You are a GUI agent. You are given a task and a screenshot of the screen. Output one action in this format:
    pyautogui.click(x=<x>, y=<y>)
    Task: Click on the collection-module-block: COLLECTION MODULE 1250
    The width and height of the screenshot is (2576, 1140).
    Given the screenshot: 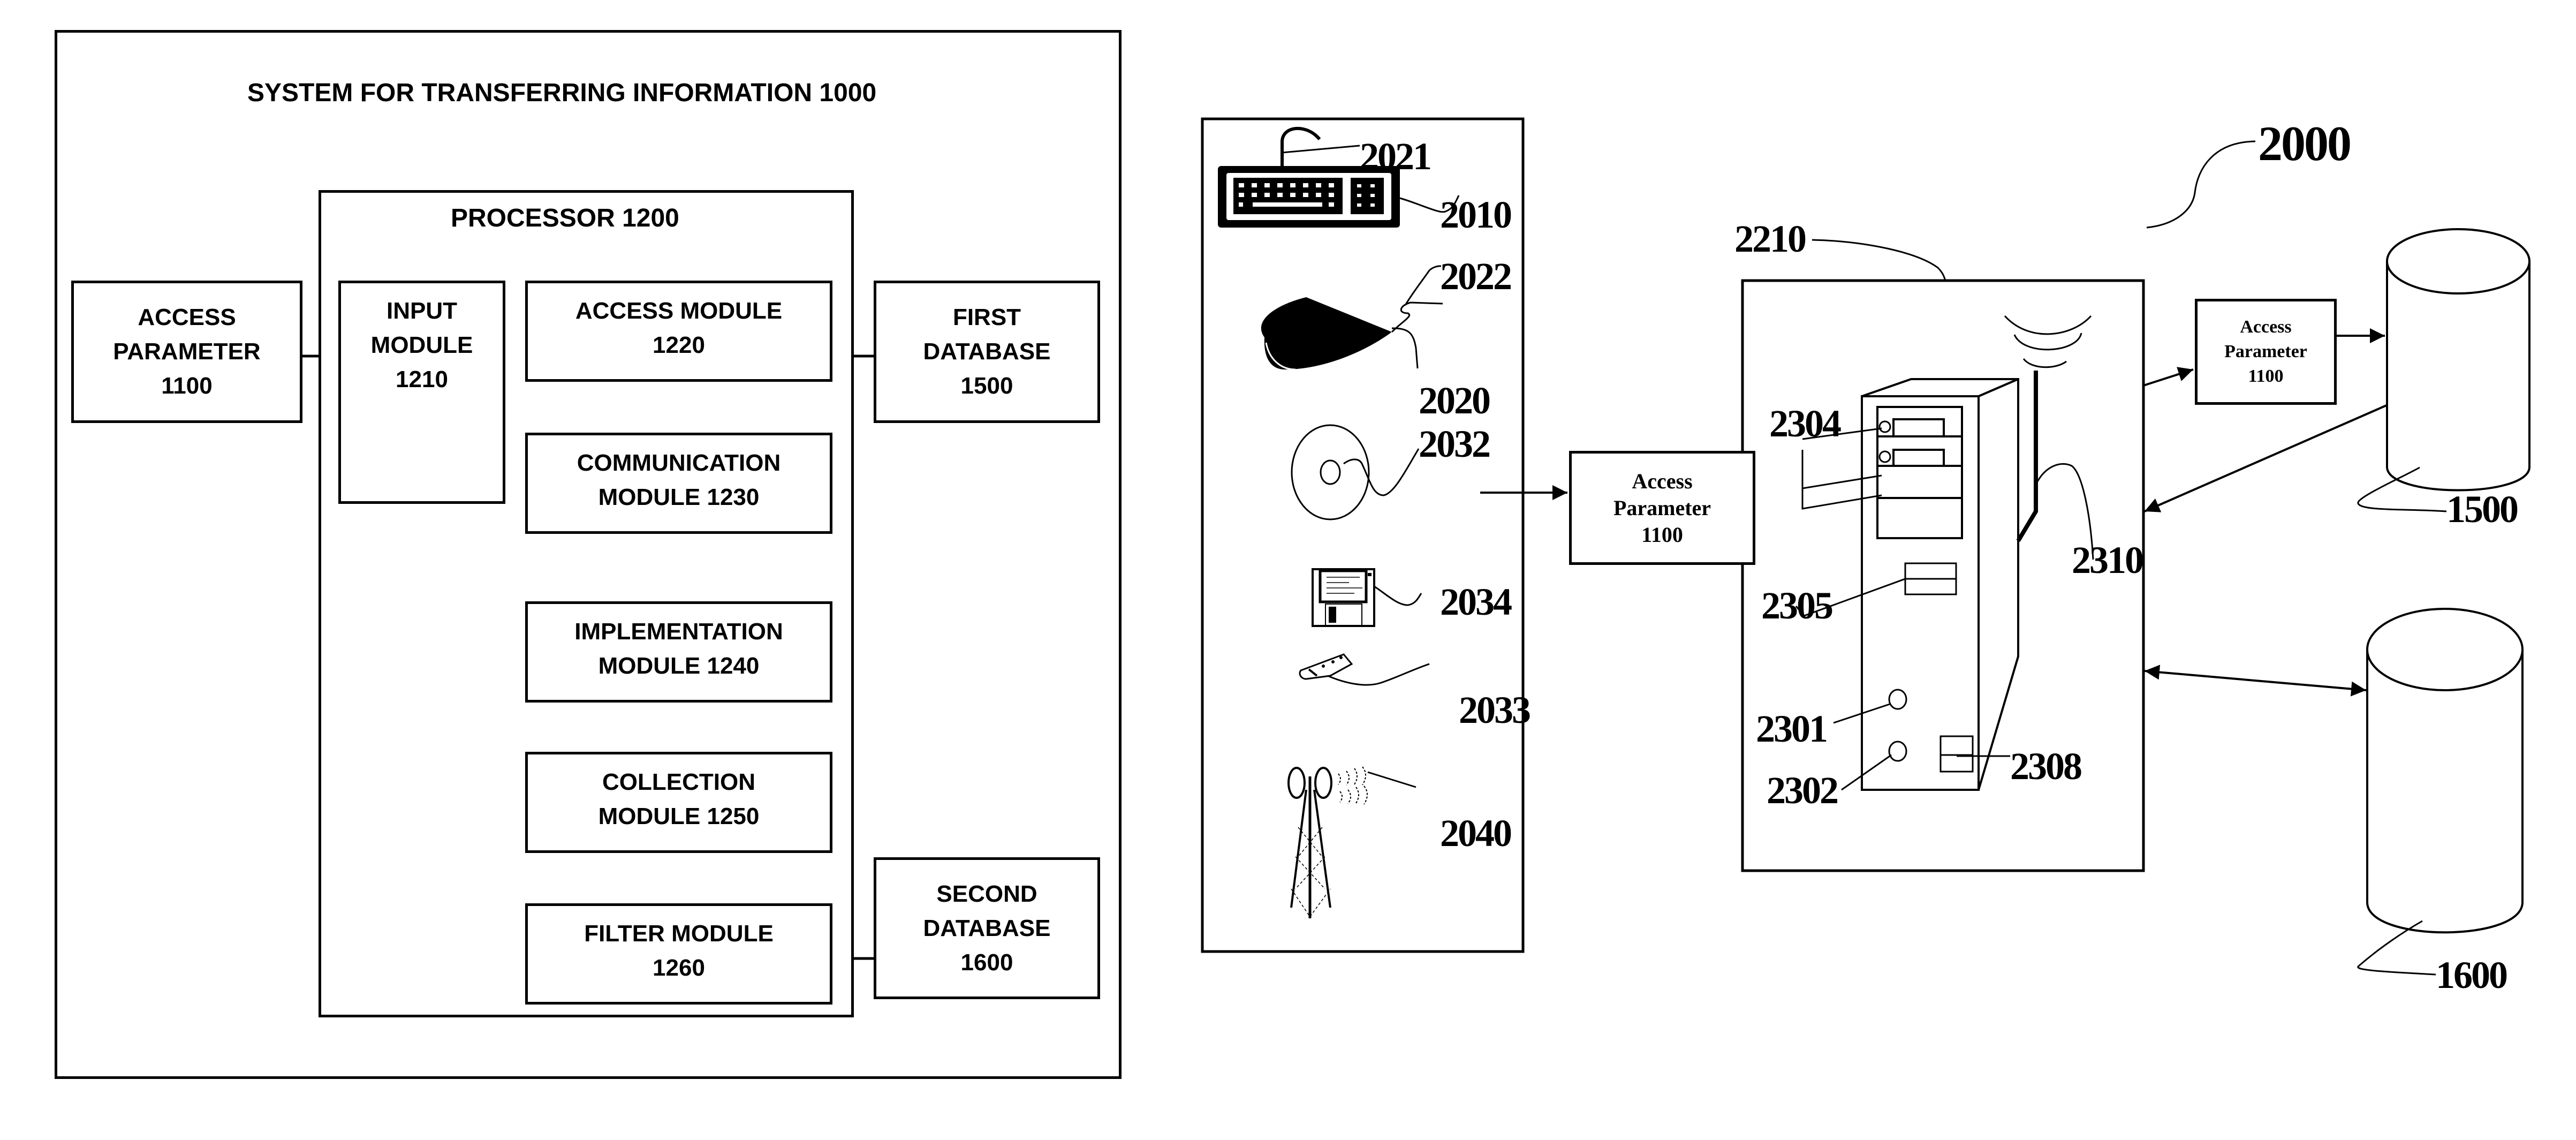 What is the action you would take?
    pyautogui.click(x=678, y=802)
    